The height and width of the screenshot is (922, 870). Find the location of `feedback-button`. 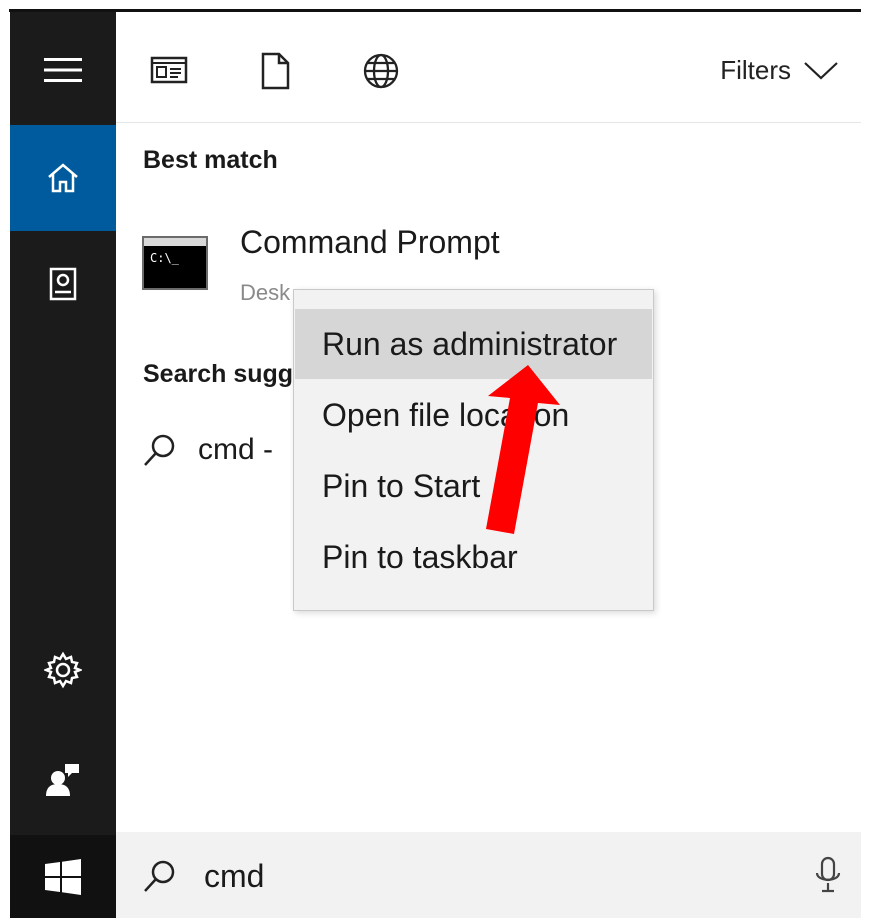

feedback-button is located at coordinates (63, 780).